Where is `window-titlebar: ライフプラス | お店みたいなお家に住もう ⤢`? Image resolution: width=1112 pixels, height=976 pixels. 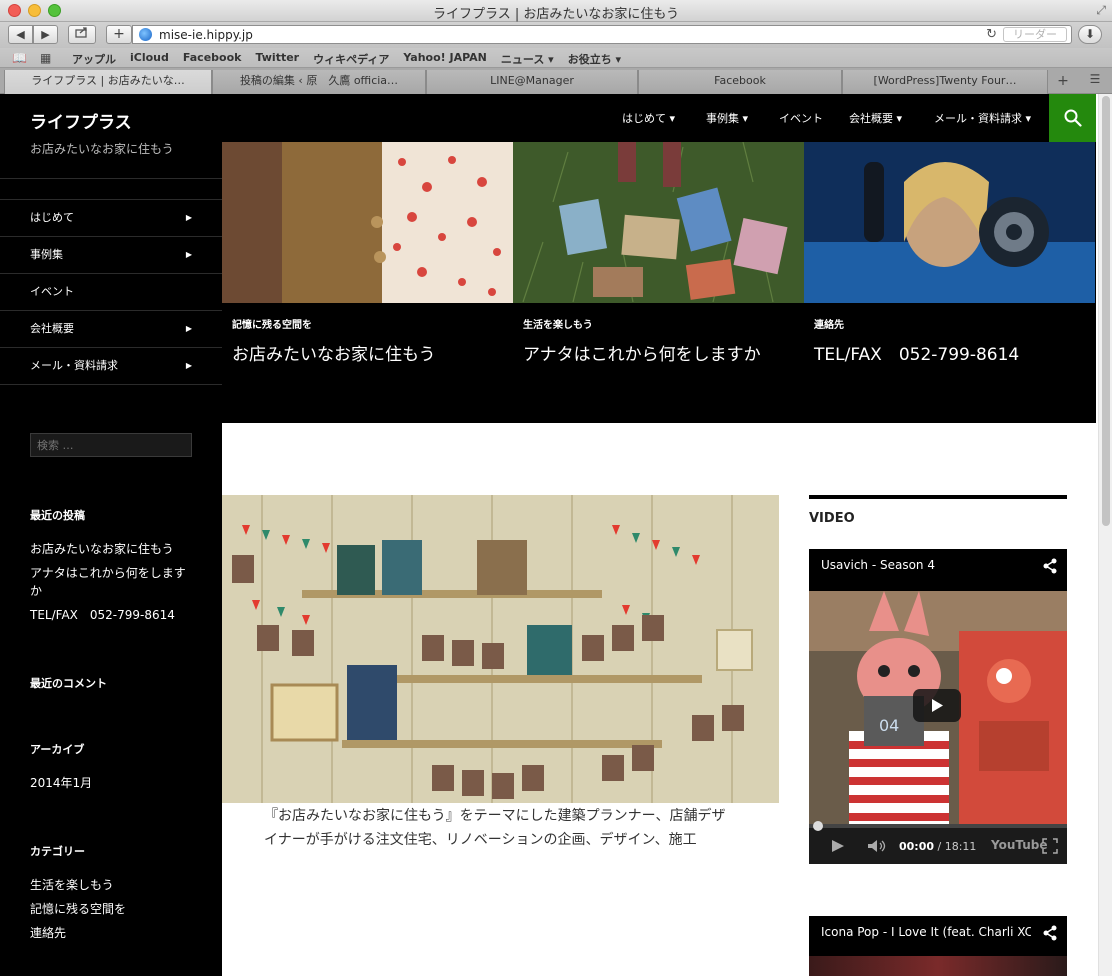 window-titlebar: ライフプラス | お店みたいなお家に住もう ⤢ is located at coordinates (556, 11).